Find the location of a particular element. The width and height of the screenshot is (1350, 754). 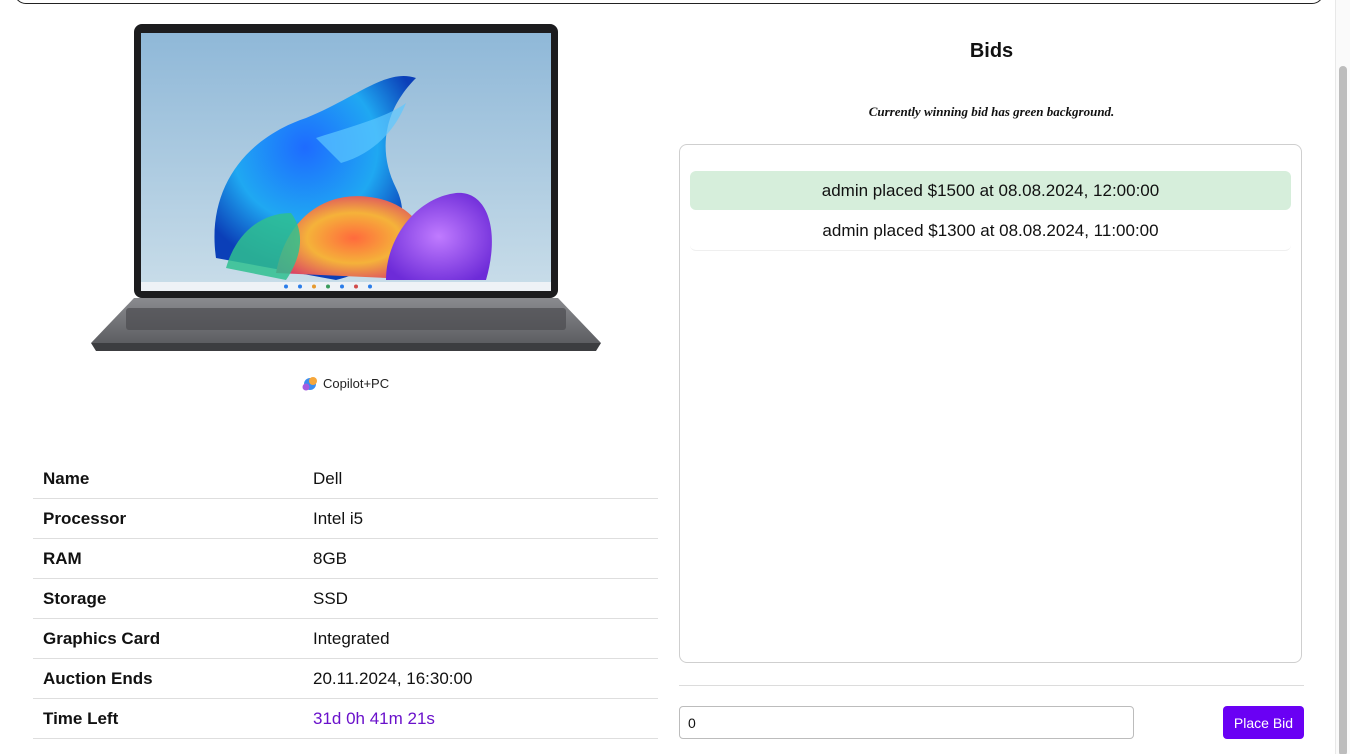

details-row: Graphics Card Integrated is located at coordinates (345, 638).